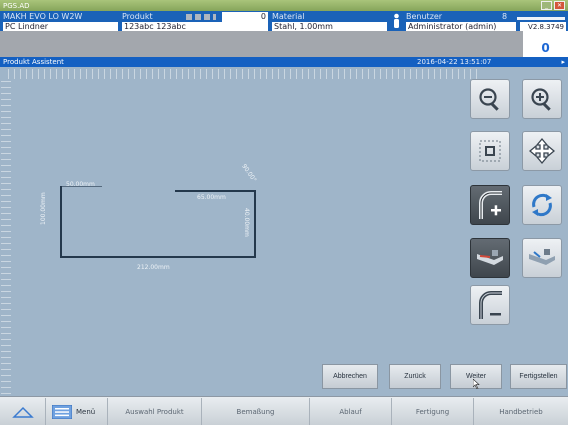 The image size is (568, 425). I want to click on nav-manual: Handbetrieb, so click(521, 411).